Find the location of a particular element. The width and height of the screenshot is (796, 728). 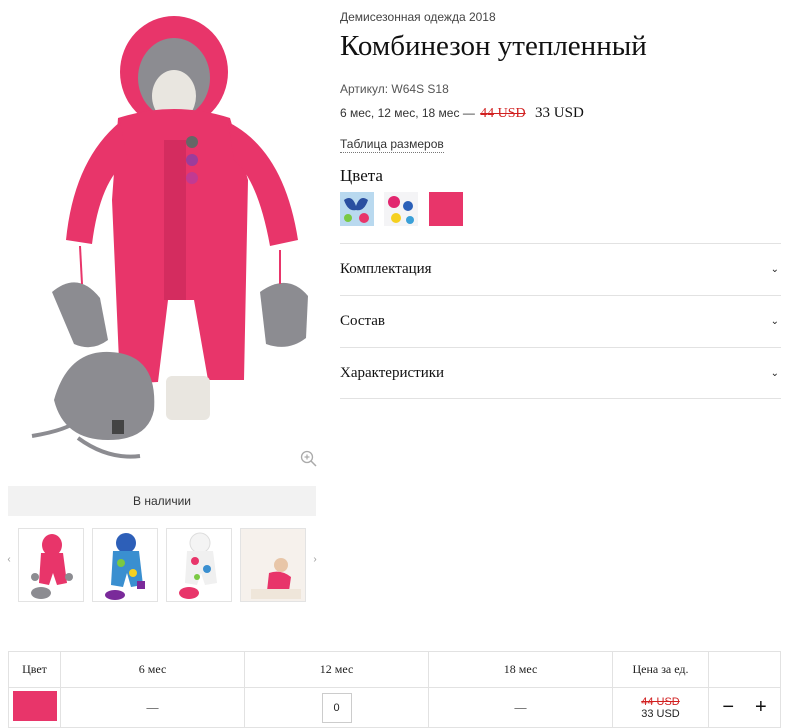

gallery-prev-arrow-icon: ‹ is located at coordinates (9, 559).